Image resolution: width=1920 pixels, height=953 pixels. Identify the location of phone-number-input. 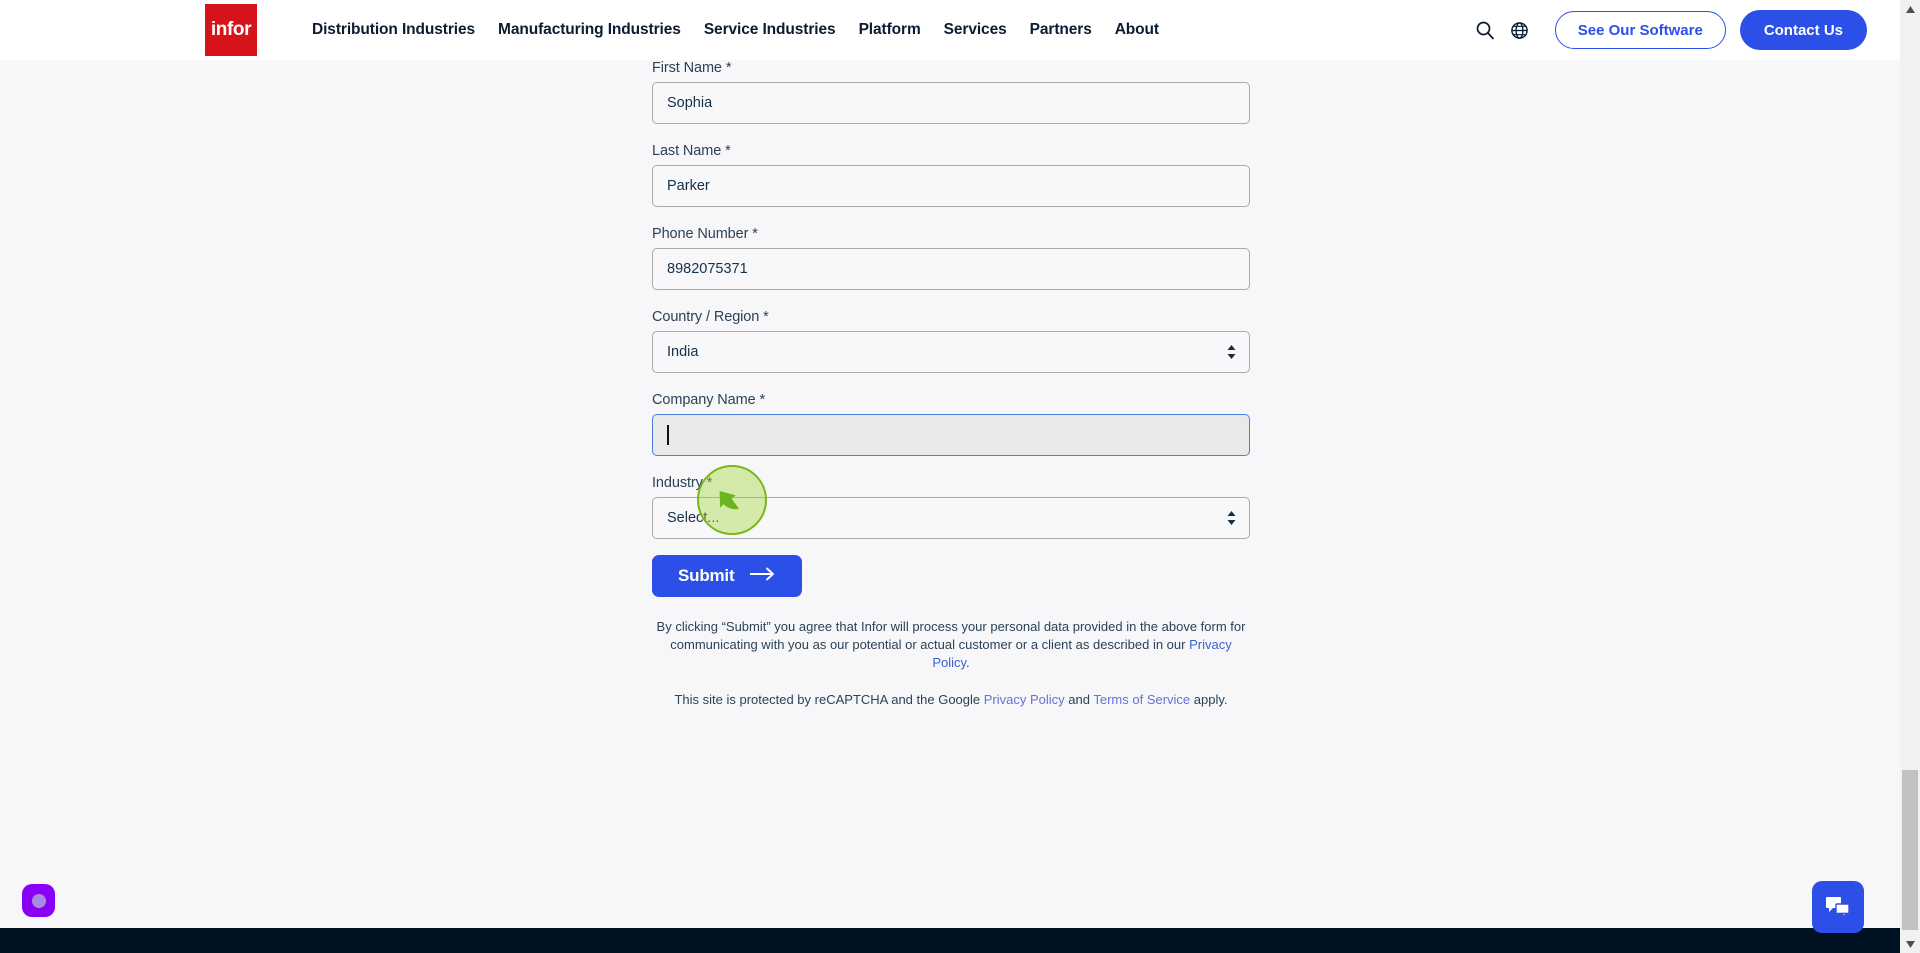
(951, 269).